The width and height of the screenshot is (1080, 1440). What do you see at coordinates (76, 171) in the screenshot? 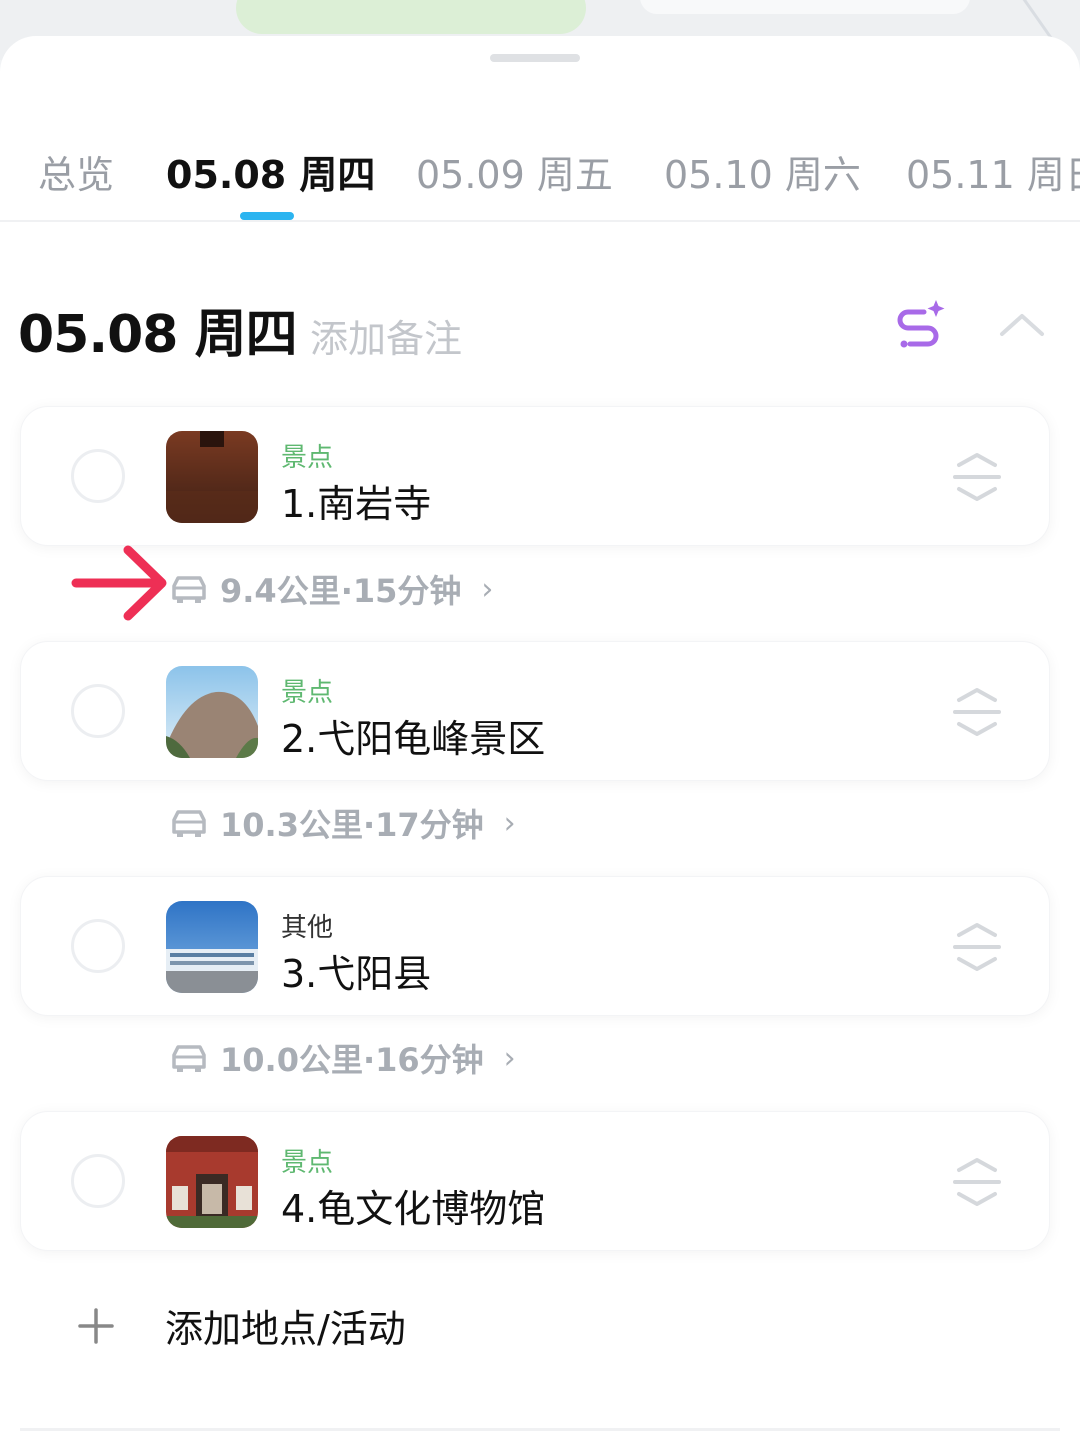
I see `tab-overview: 总览` at bounding box center [76, 171].